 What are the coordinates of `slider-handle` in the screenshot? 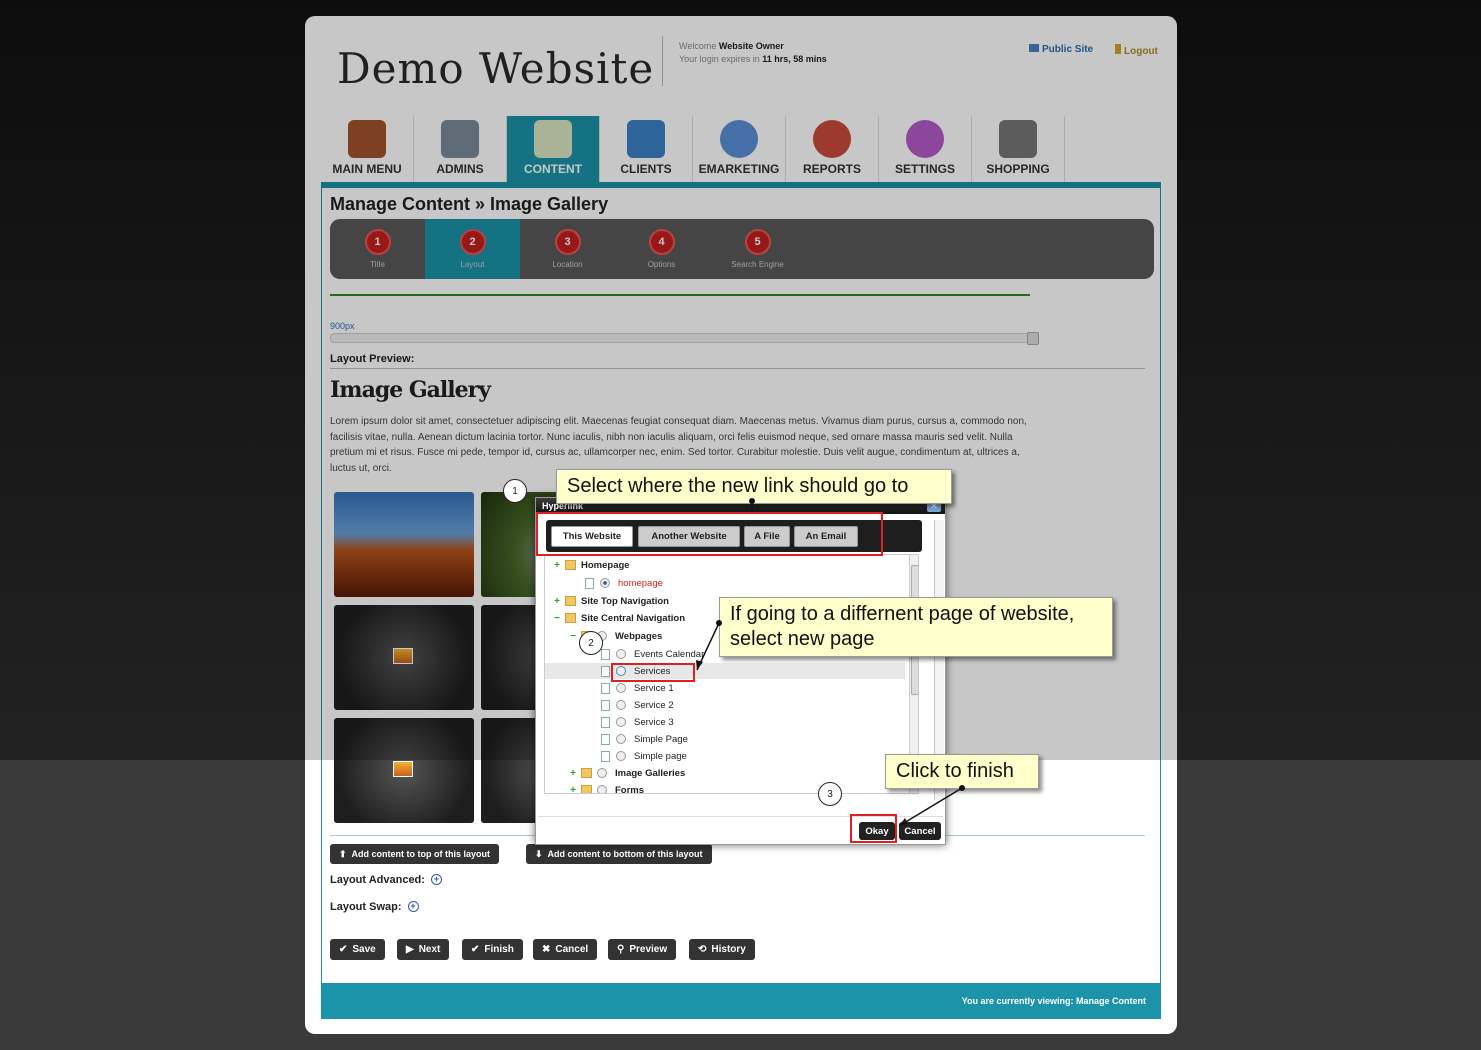 It's located at (1033, 338).